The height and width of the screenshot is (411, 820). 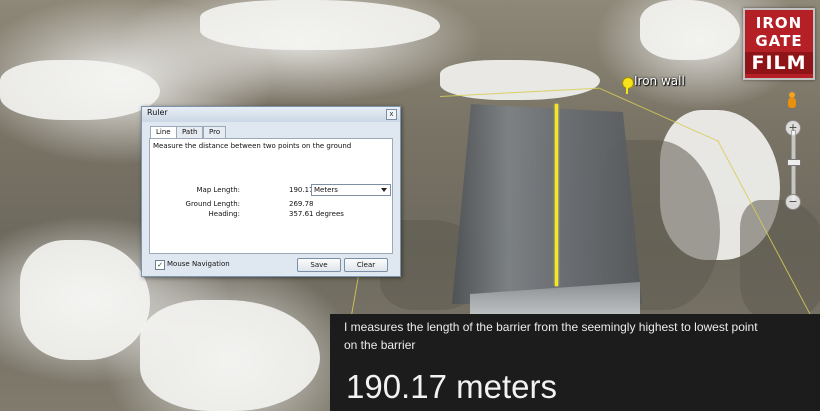 What do you see at coordinates (779, 41) in the screenshot?
I see `logo-text-line2: GATE` at bounding box center [779, 41].